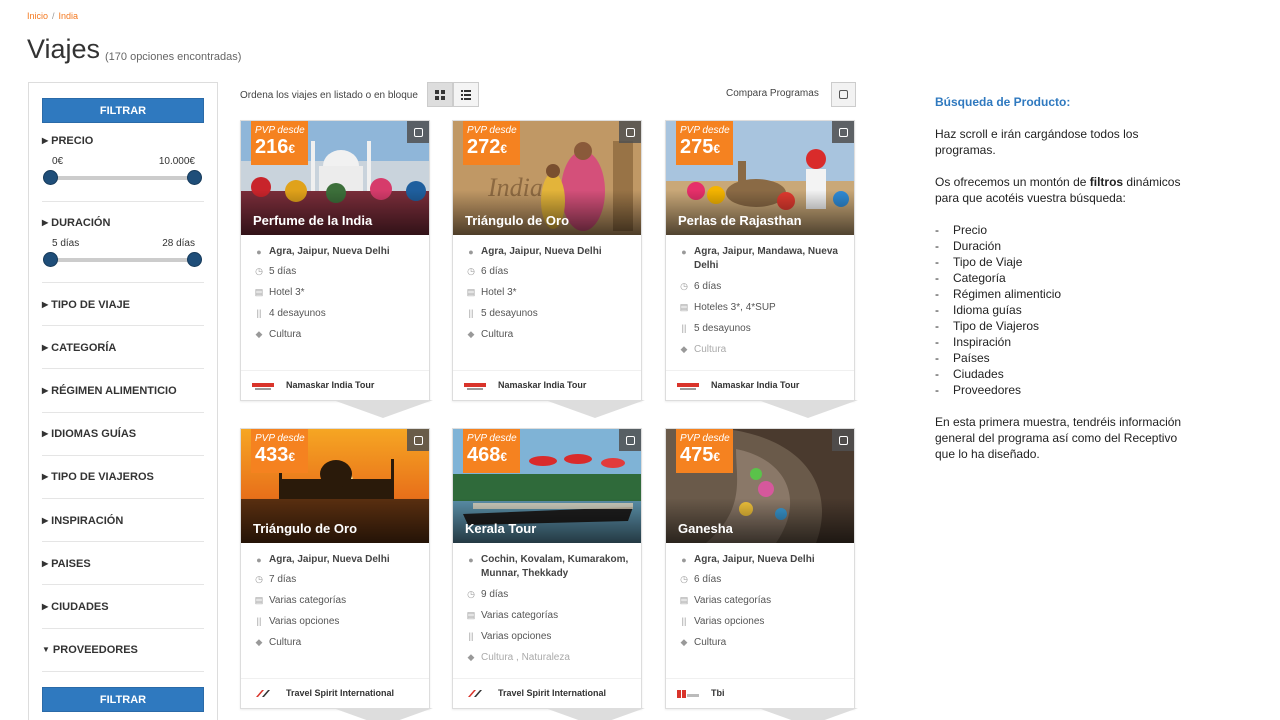  What do you see at coordinates (843, 94) in the screenshot?
I see `compare-programs-button` at bounding box center [843, 94].